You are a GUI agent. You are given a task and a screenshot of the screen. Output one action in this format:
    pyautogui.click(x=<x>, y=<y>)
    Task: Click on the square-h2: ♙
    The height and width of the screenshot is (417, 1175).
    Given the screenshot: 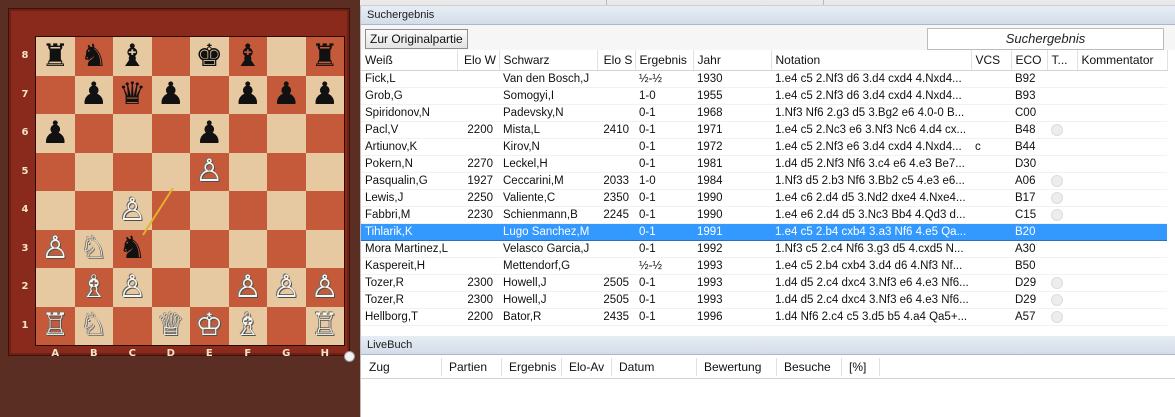 What is the action you would take?
    pyautogui.click(x=324, y=287)
    